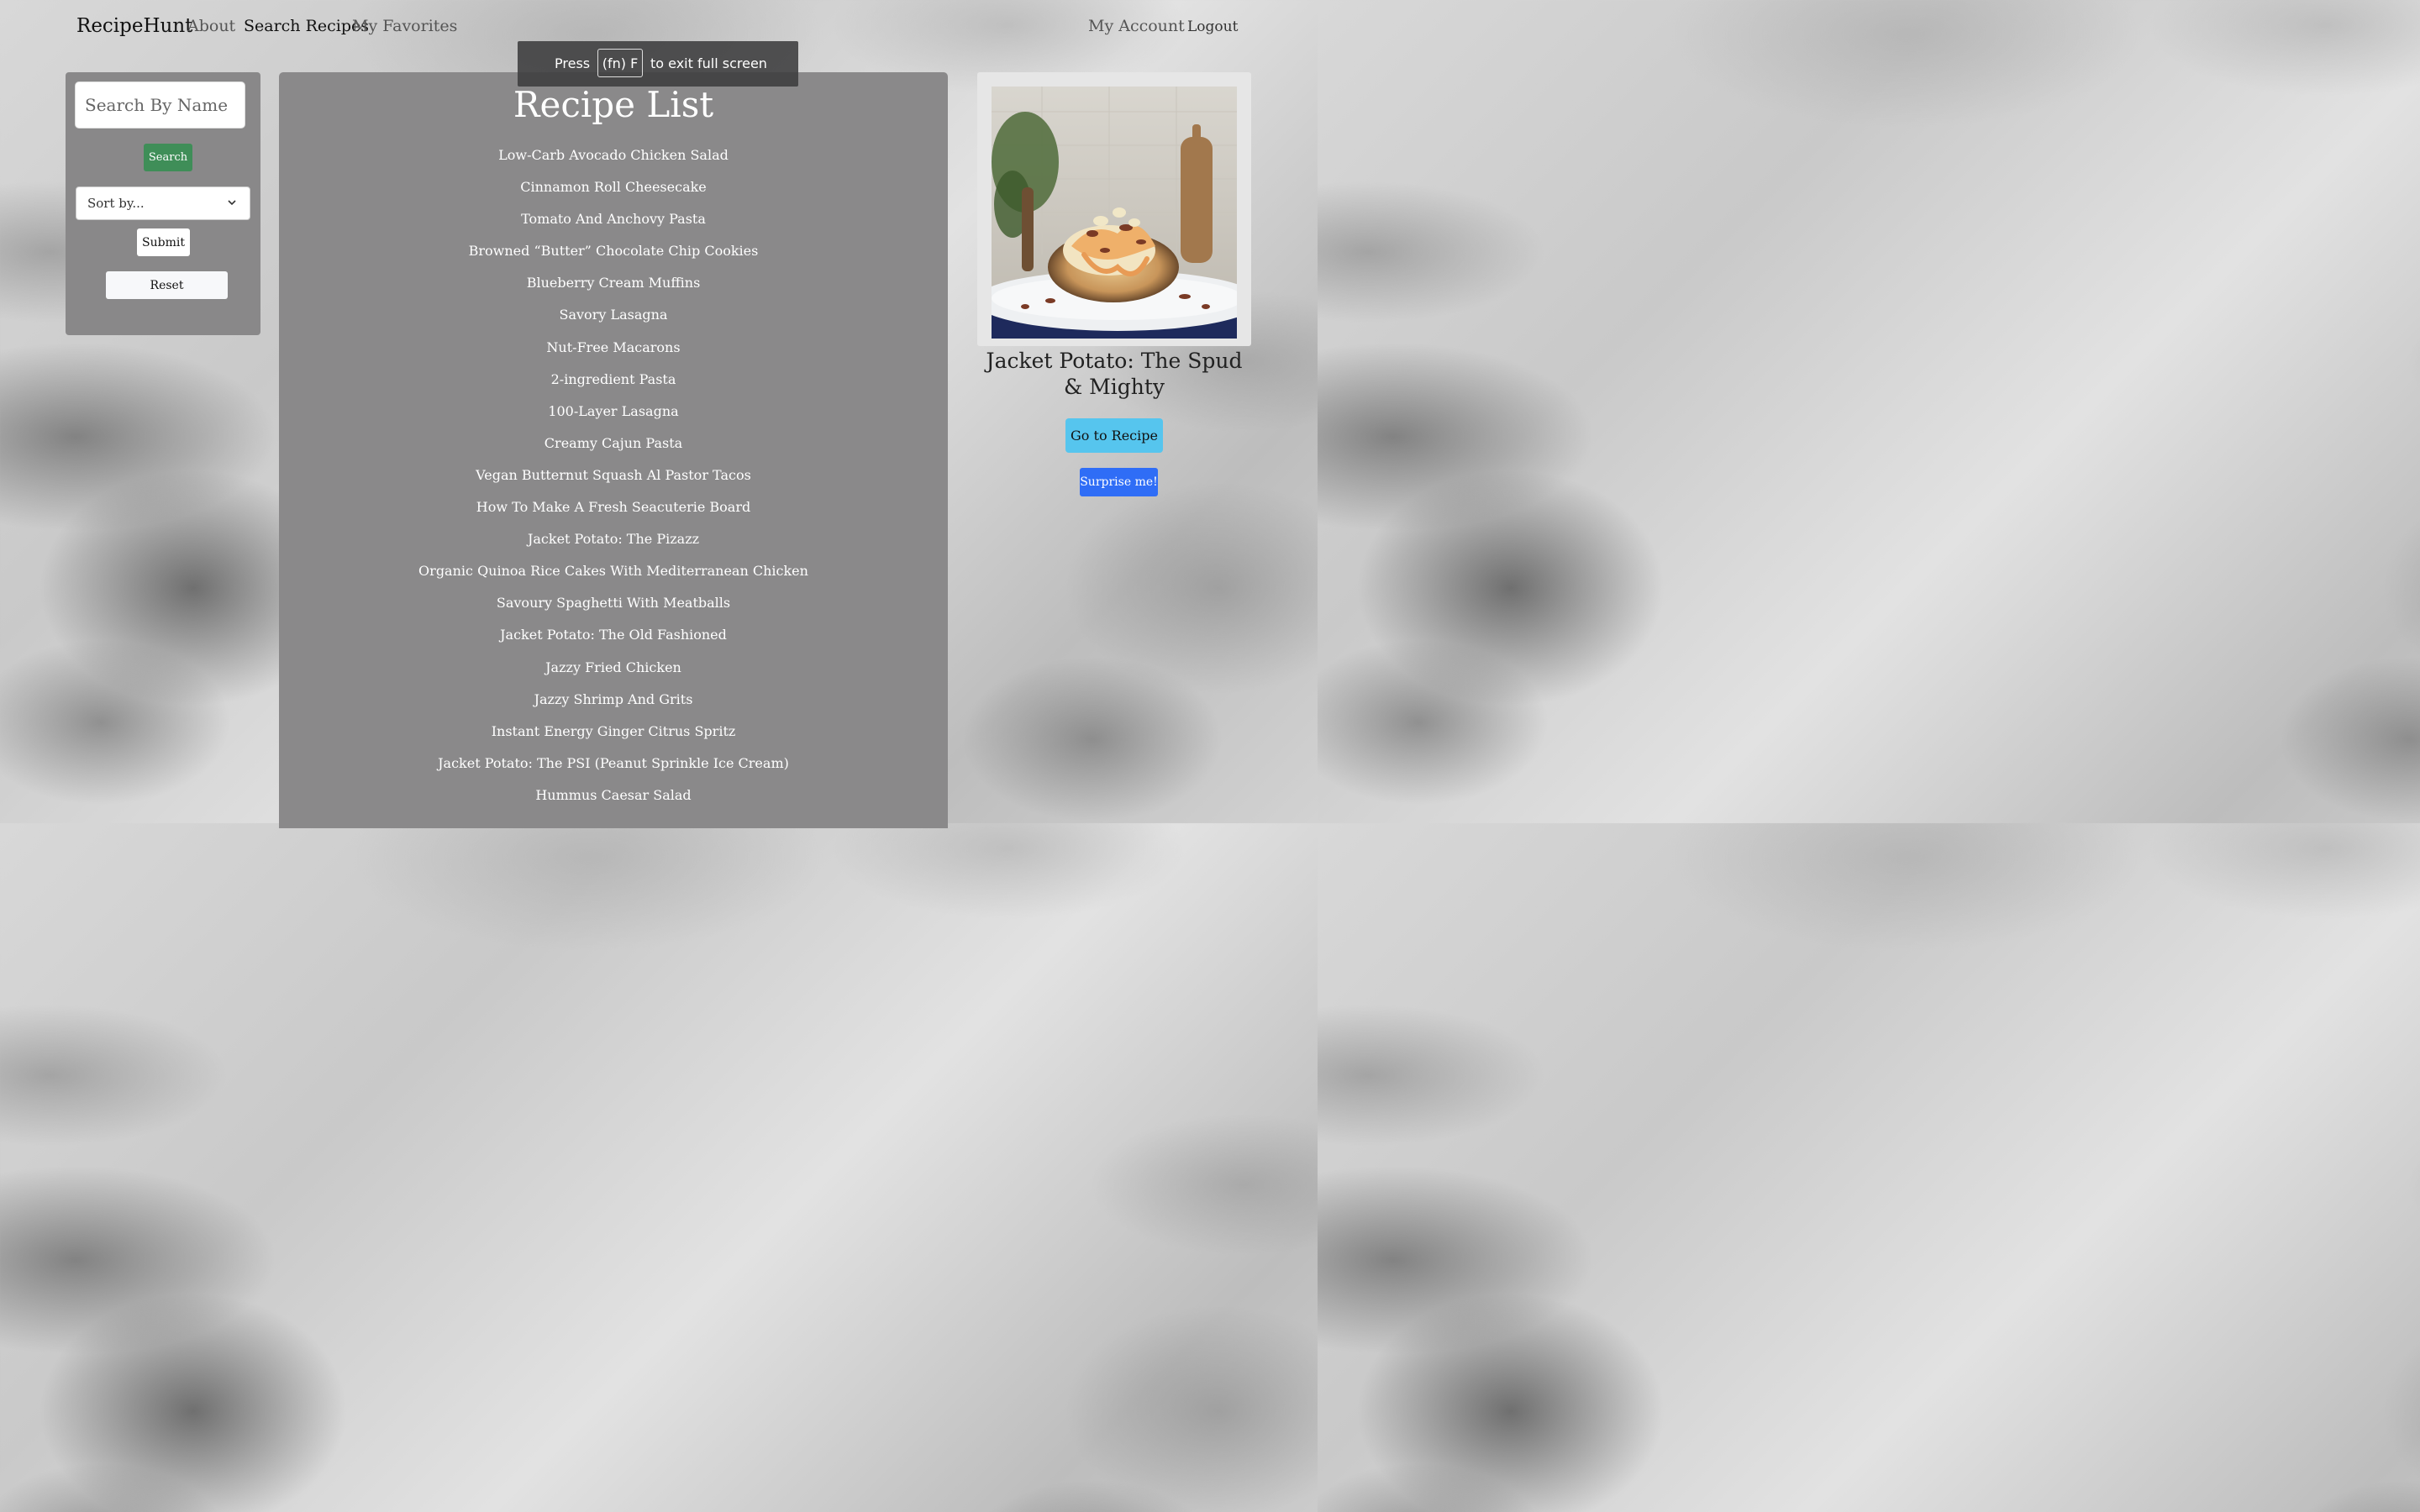  I want to click on fullscreen-notice-key: (fn) F, so click(620, 63).